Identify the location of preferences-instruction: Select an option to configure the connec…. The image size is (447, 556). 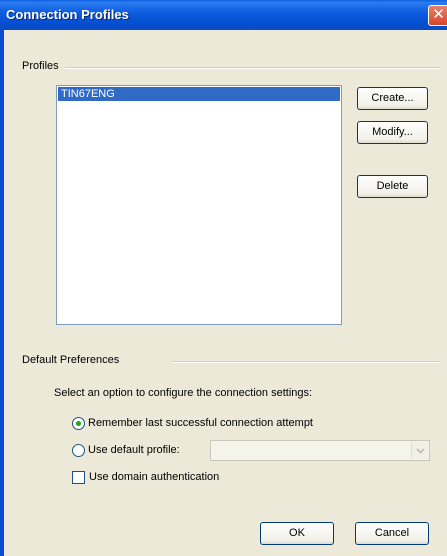
(183, 393).